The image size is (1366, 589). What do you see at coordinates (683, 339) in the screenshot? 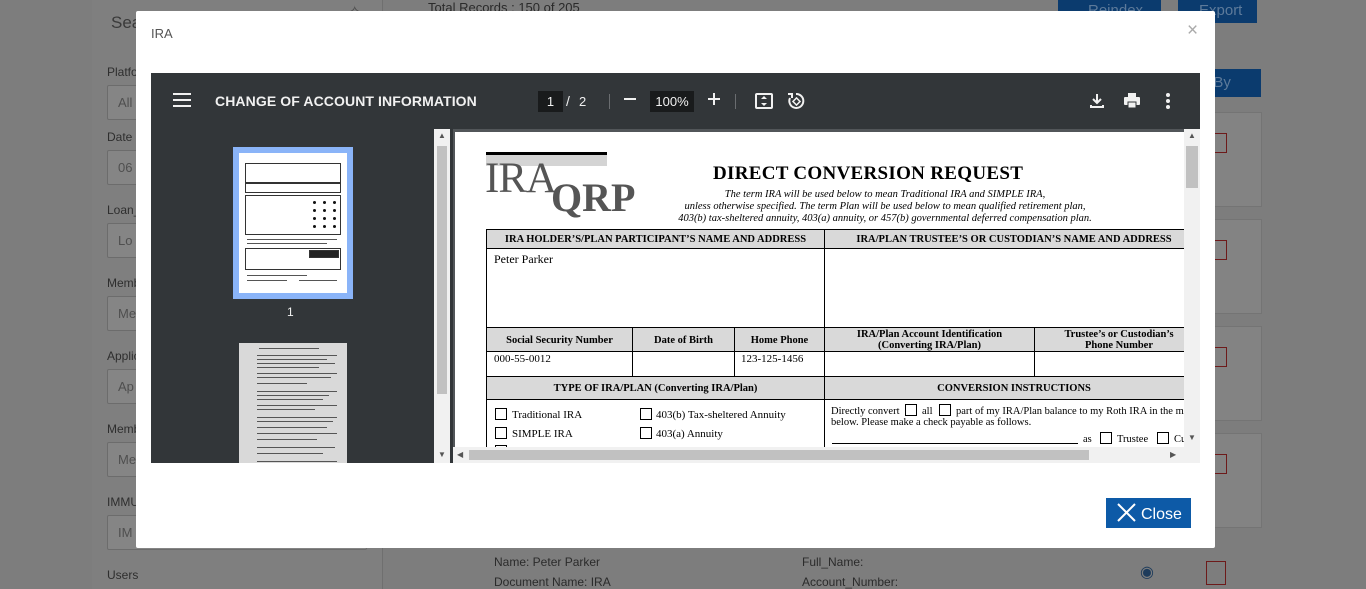
I see `dob-header: Date of Birth` at bounding box center [683, 339].